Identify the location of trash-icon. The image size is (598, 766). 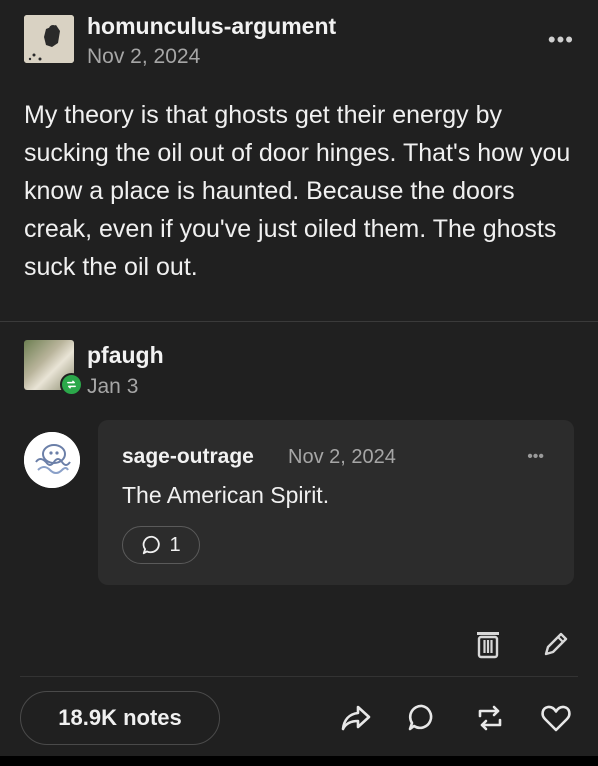
(488, 645).